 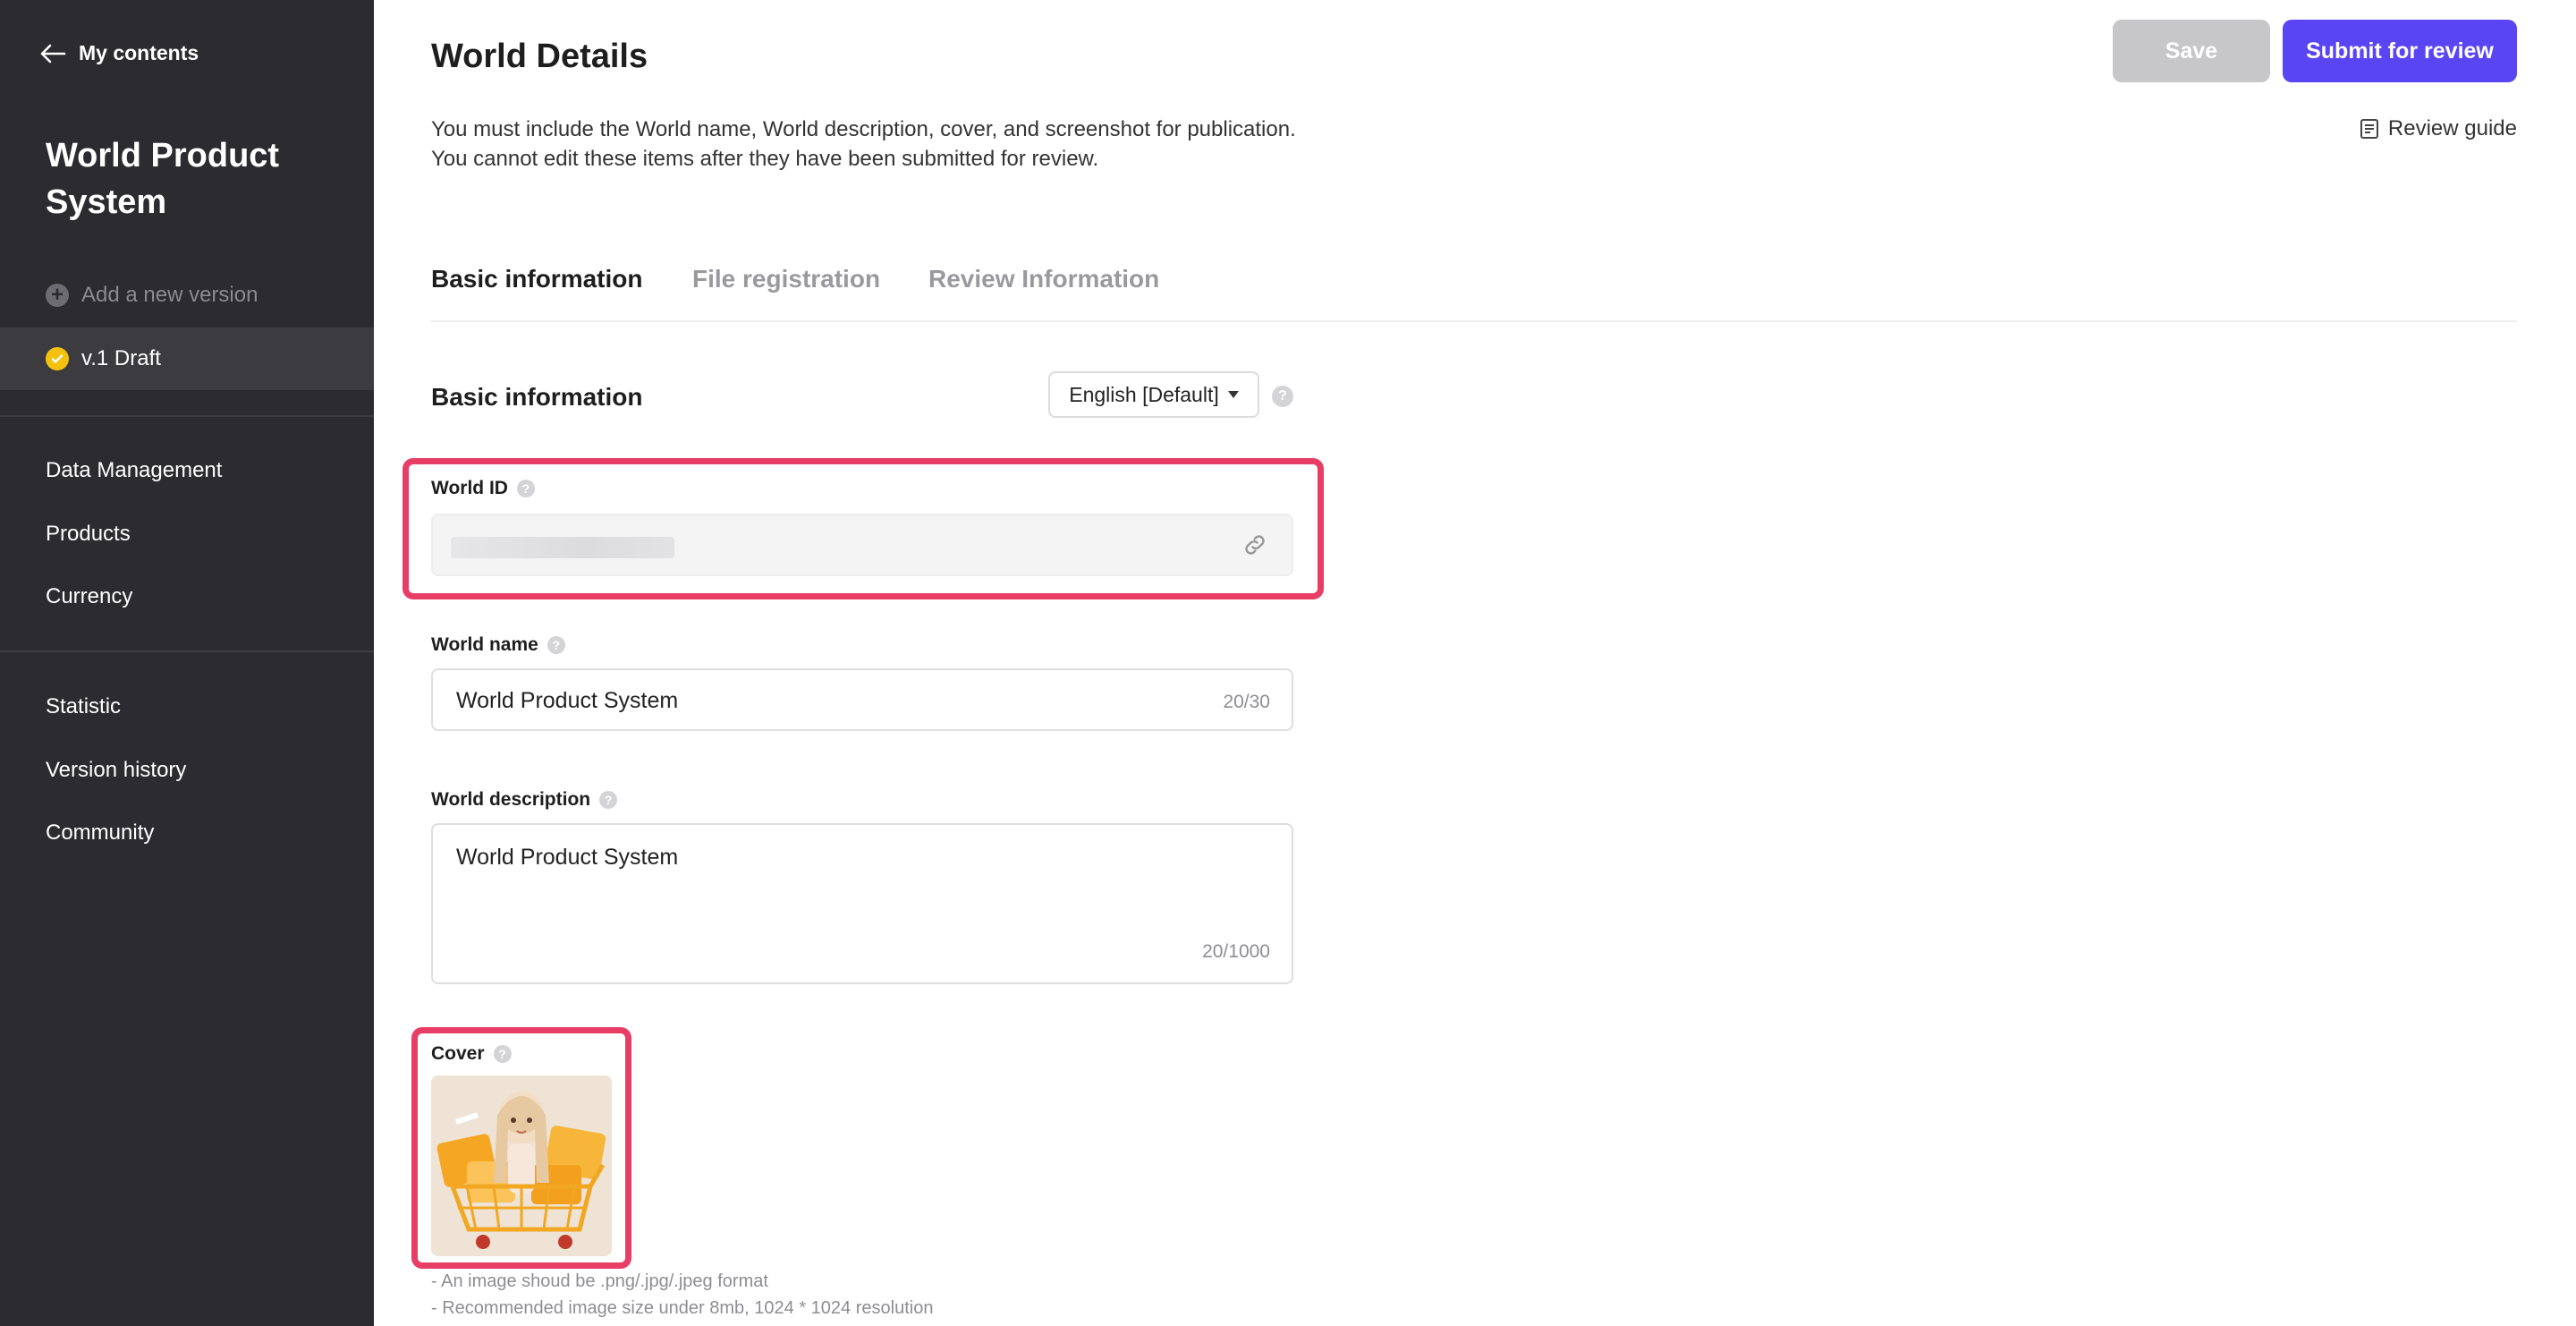 I want to click on nav-currency: Currency, so click(x=89, y=597).